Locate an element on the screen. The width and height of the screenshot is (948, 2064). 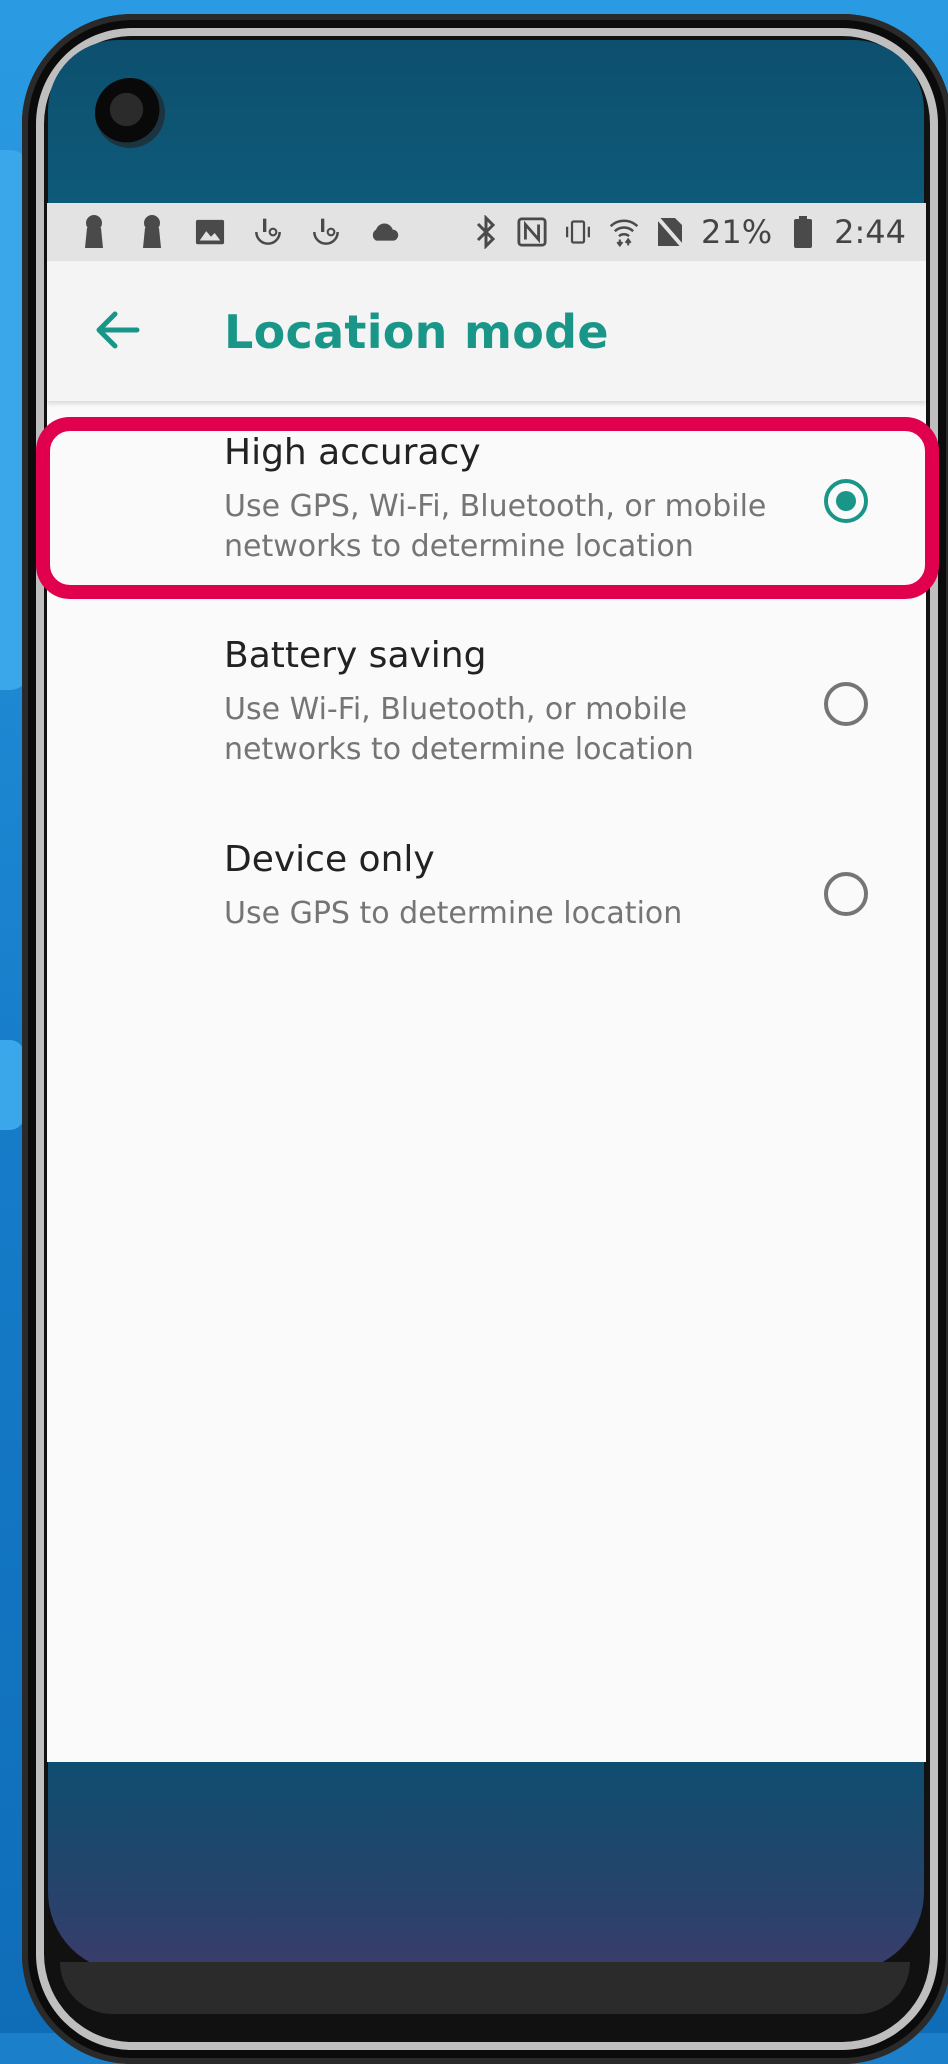
phone-chin is located at coordinates (485, 1988).